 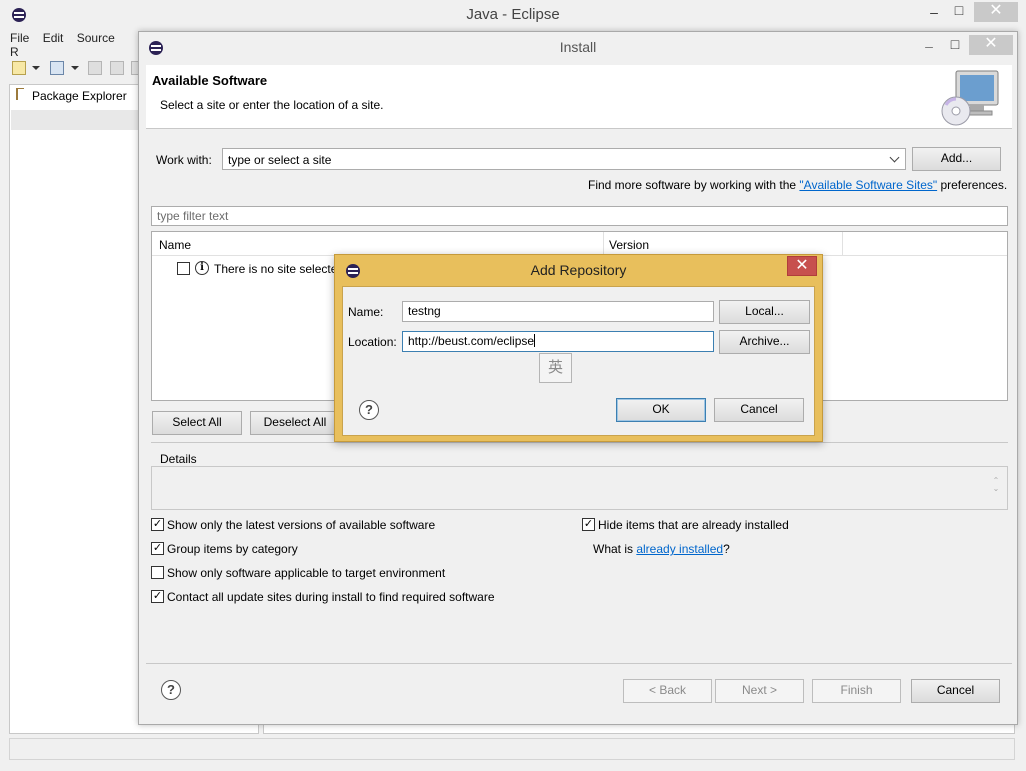 What do you see at coordinates (281, 269) in the screenshot?
I see `tree-row-label: There is no site selected.` at bounding box center [281, 269].